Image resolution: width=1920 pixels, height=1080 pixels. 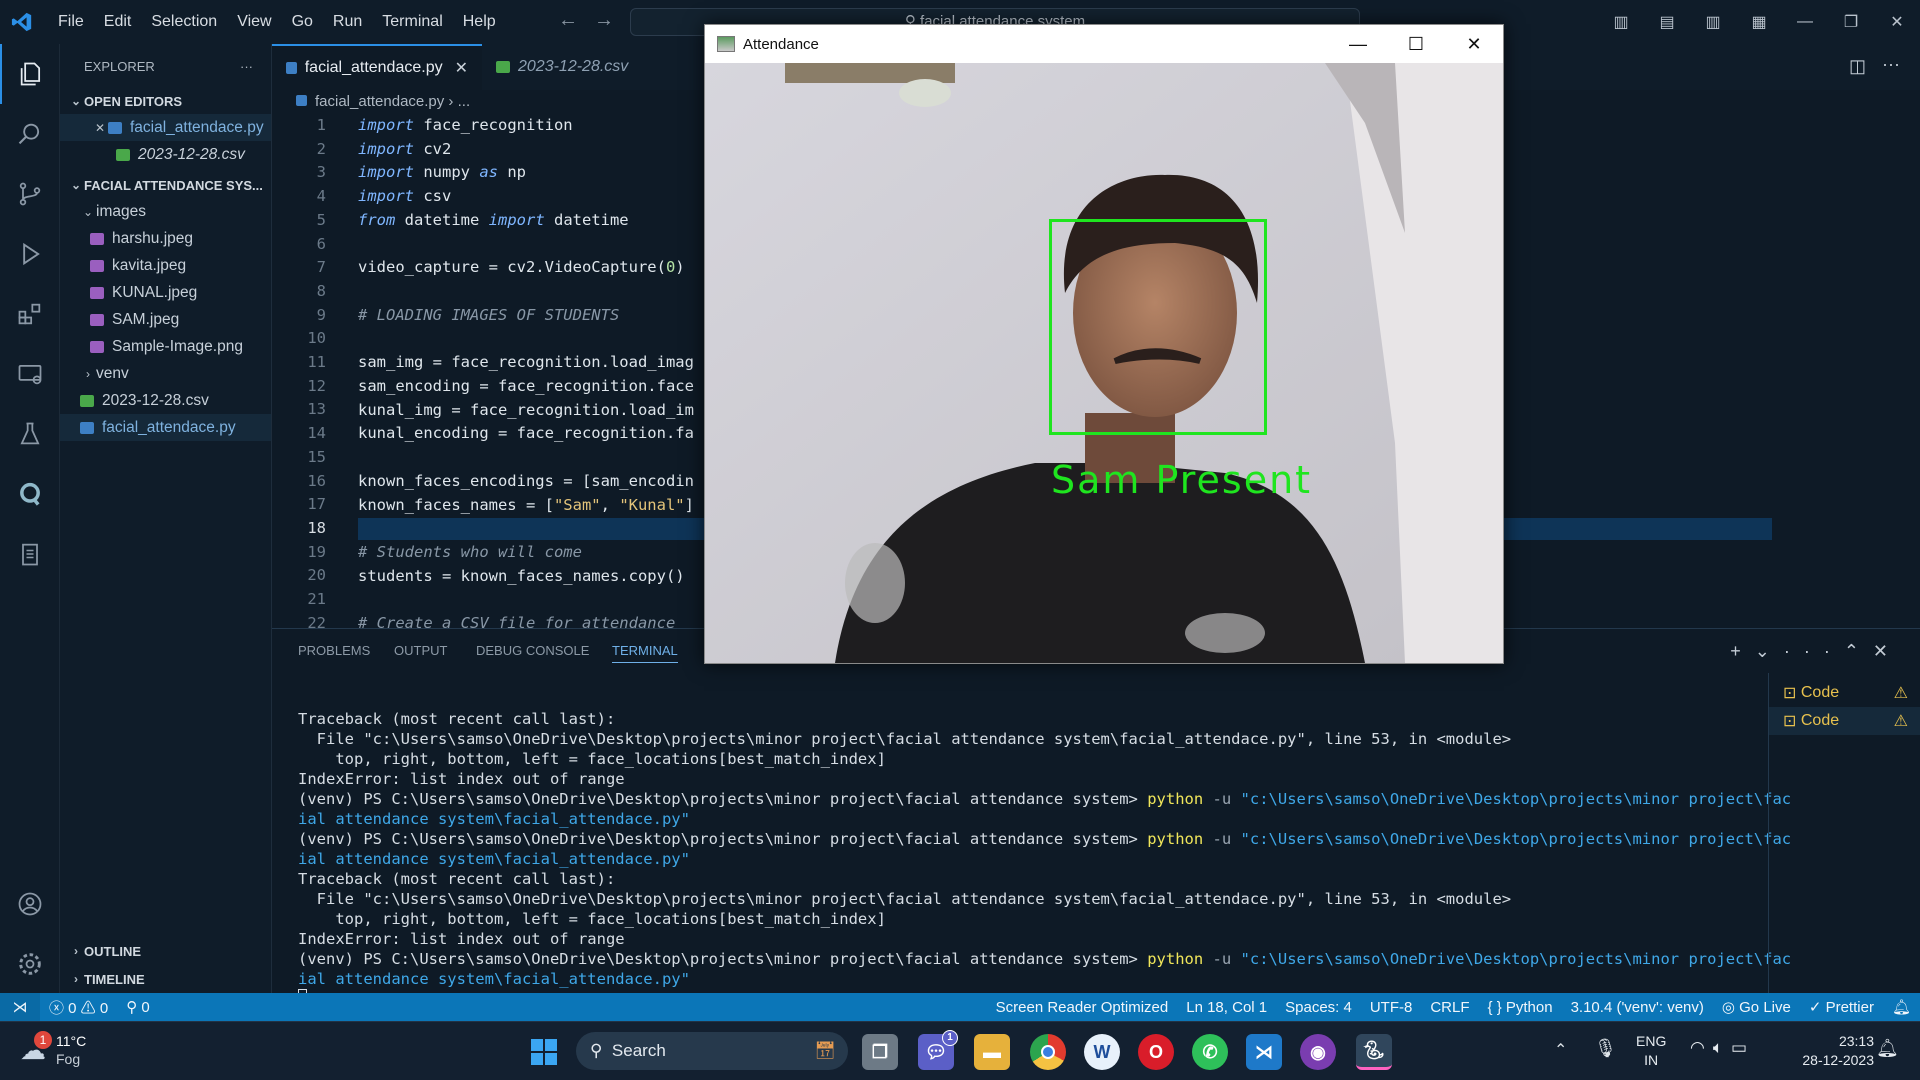 I want to click on breadcrumb-file: facial_attendace.py, so click(x=379, y=101).